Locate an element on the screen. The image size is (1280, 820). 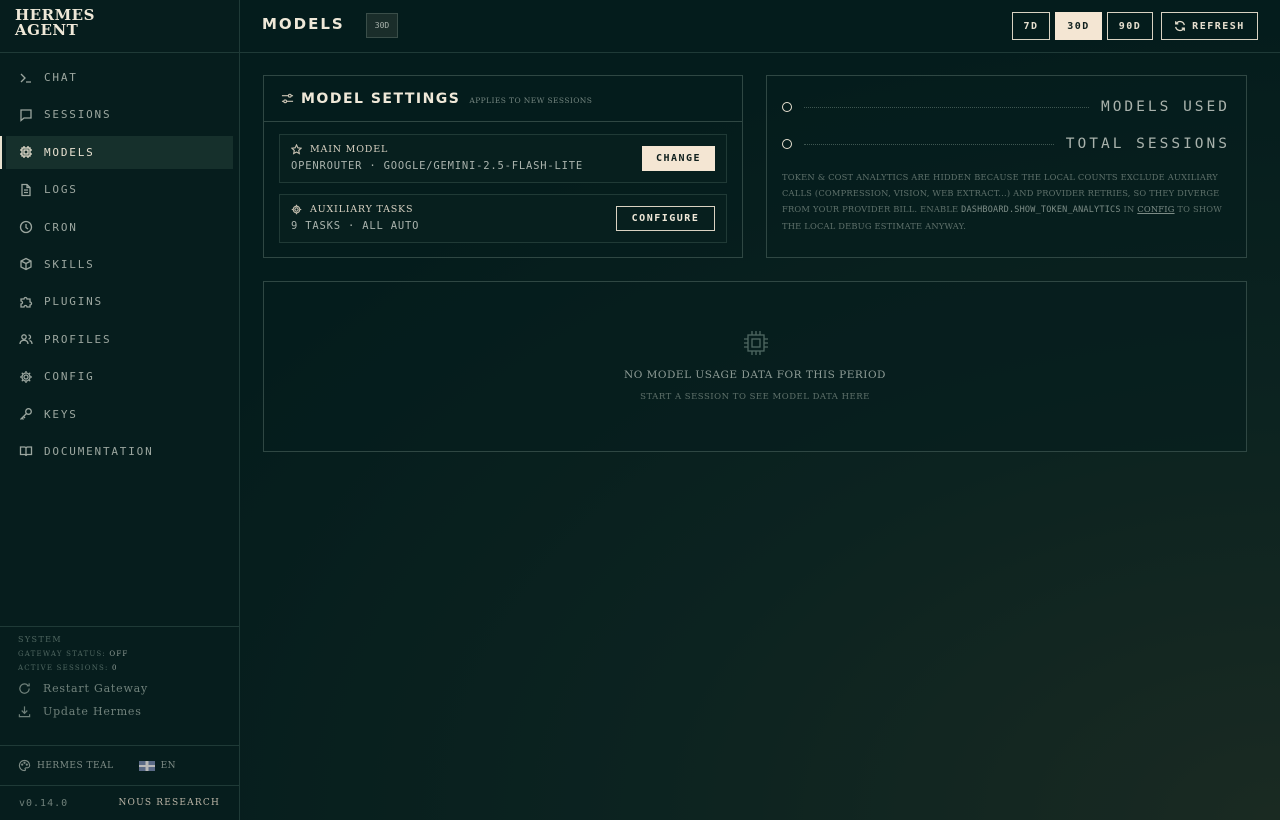
main-model-label-row: MAIN MODEL is located at coordinates (339, 149).